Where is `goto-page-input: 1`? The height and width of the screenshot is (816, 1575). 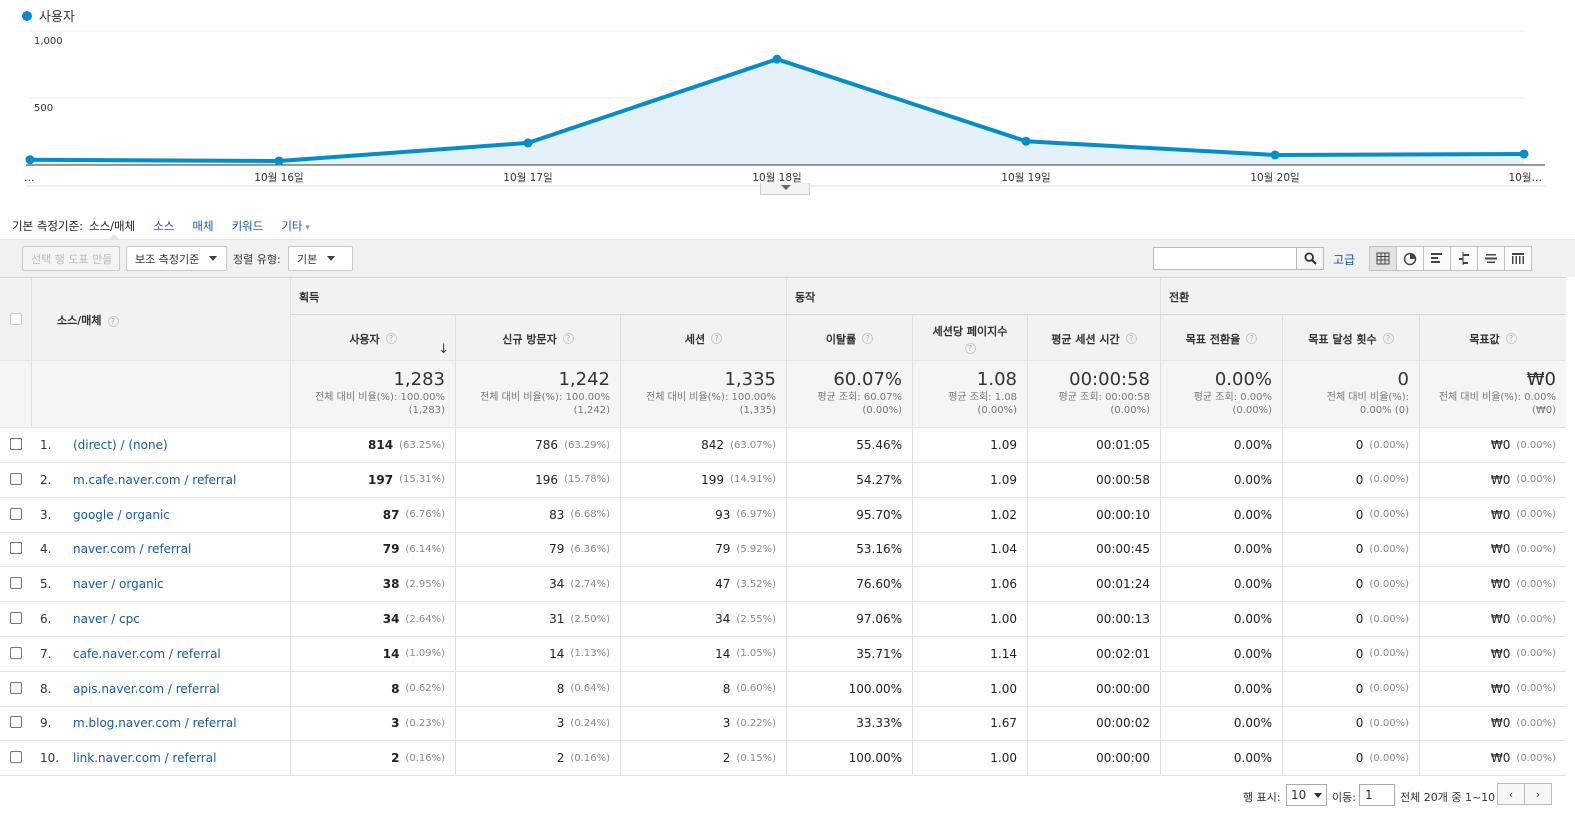
goto-page-input: 1 is located at coordinates (1377, 795).